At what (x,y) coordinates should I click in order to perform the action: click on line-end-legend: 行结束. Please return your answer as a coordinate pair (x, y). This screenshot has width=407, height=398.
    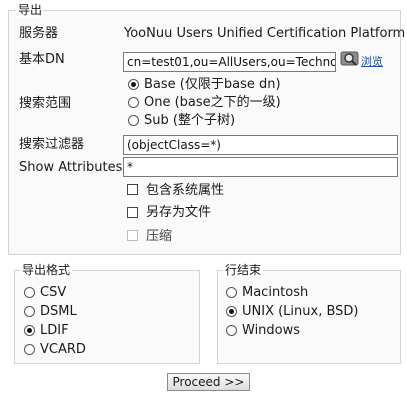
    Looking at the image, I should click on (243, 270).